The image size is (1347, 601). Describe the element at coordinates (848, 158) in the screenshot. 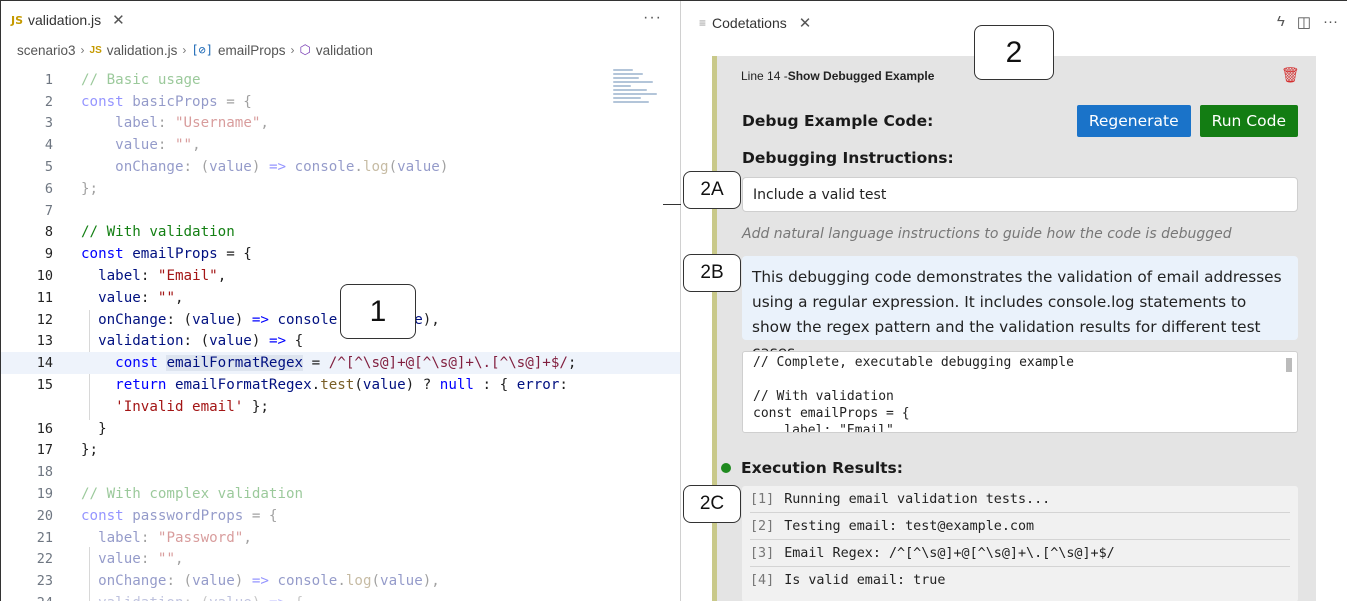

I see `instructions-title: Debugging Instructions:` at that location.